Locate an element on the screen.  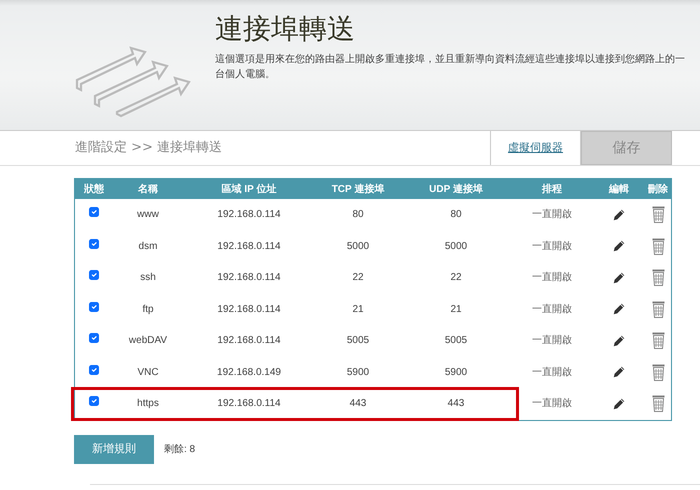
tcp-port: 443 is located at coordinates (358, 404).